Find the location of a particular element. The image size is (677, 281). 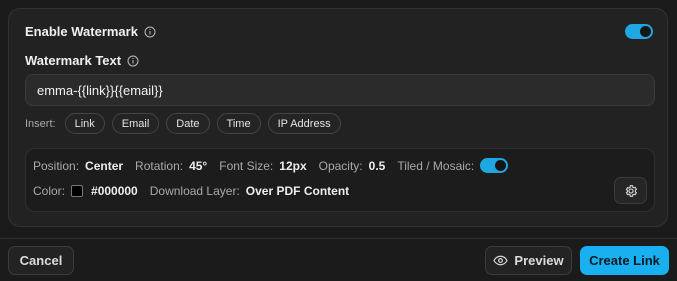

tiled-mosaic-toggle is located at coordinates (494, 165).